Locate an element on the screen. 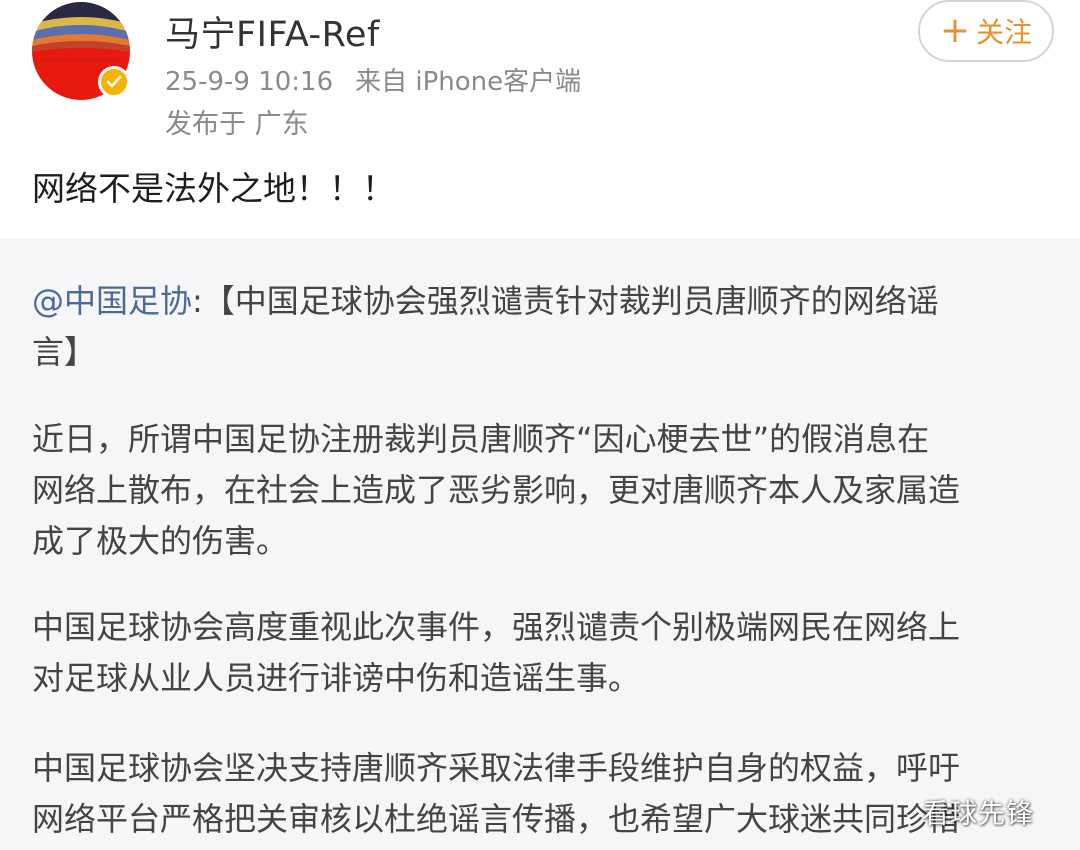 The height and width of the screenshot is (850, 1080). watermark: 看球先锋 is located at coordinates (978, 814).